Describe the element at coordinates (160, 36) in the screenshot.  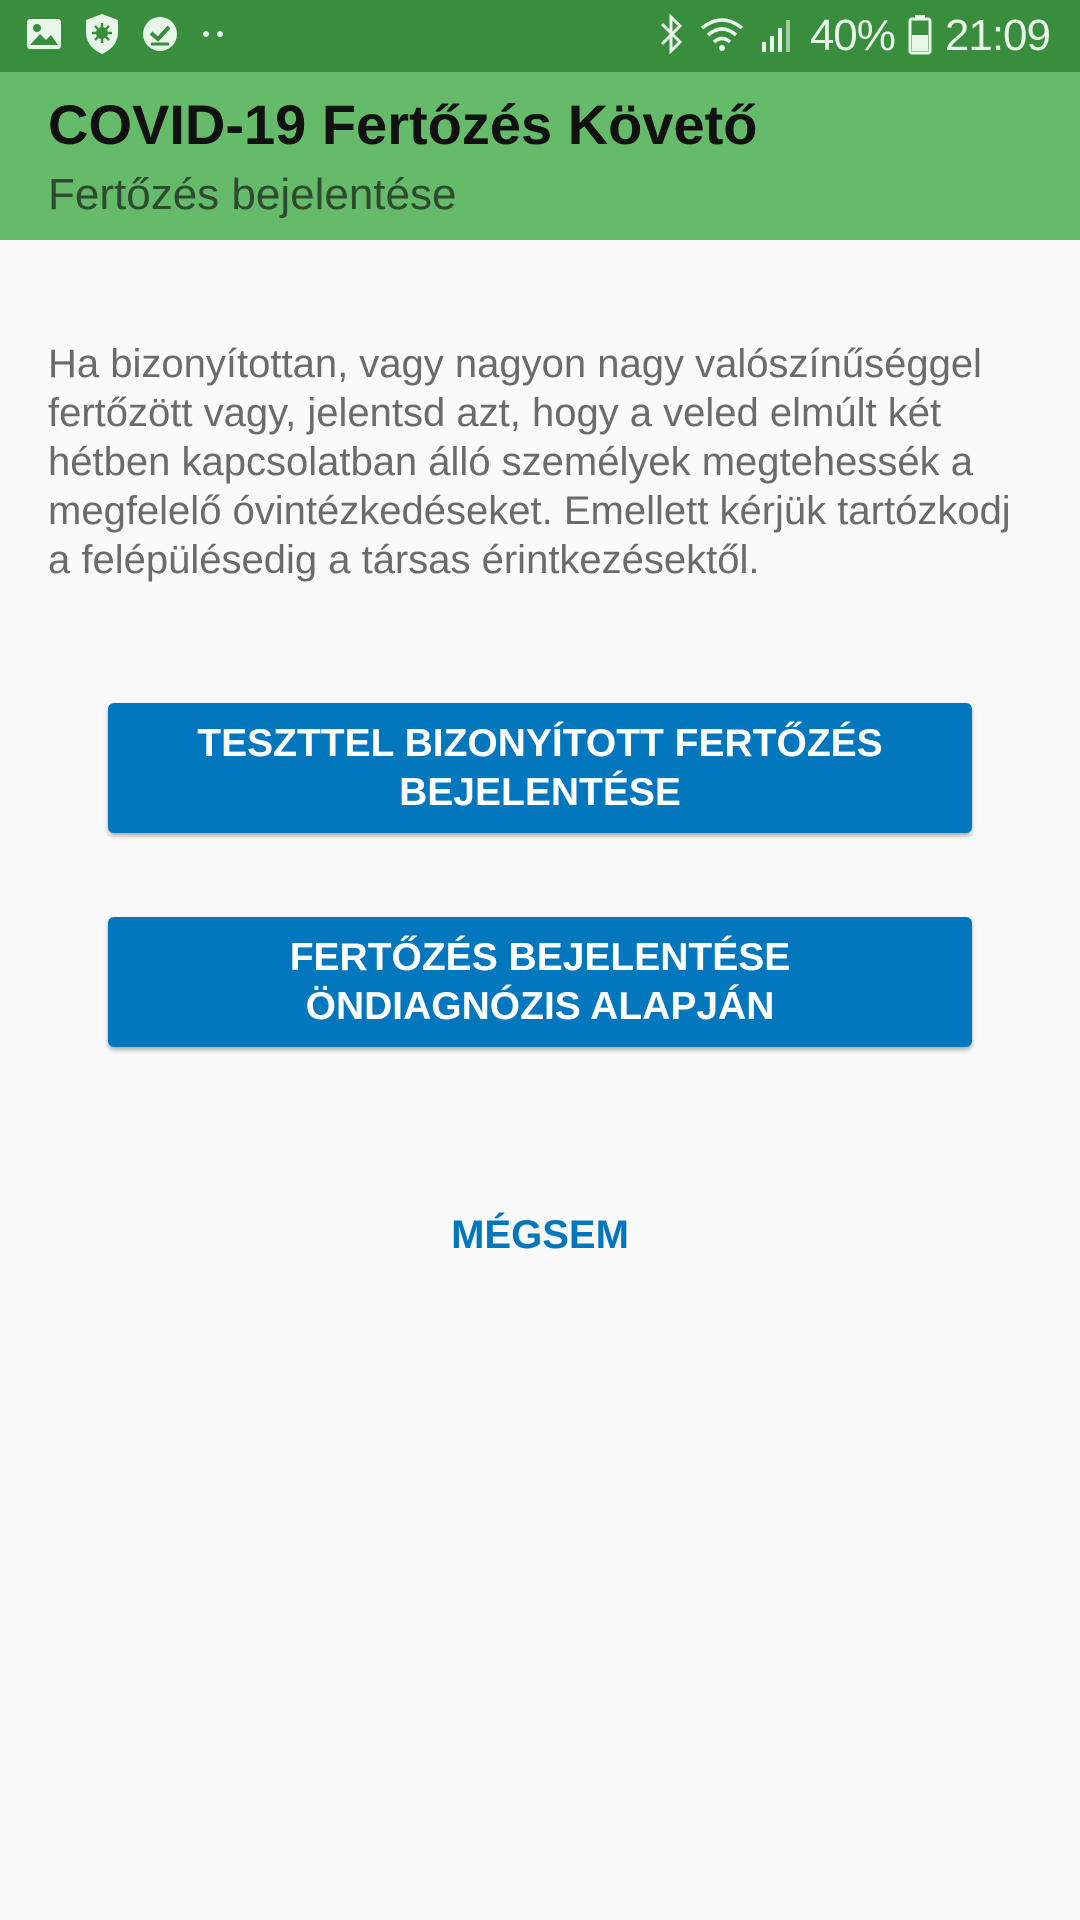
I see `check-circle-icon` at that location.